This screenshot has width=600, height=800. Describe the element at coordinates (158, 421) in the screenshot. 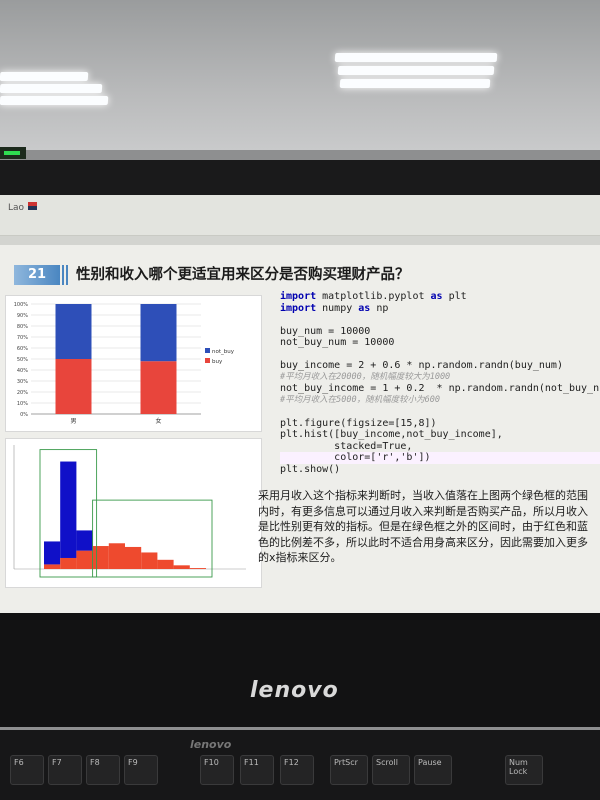

I see `x-tick-label: 女` at that location.